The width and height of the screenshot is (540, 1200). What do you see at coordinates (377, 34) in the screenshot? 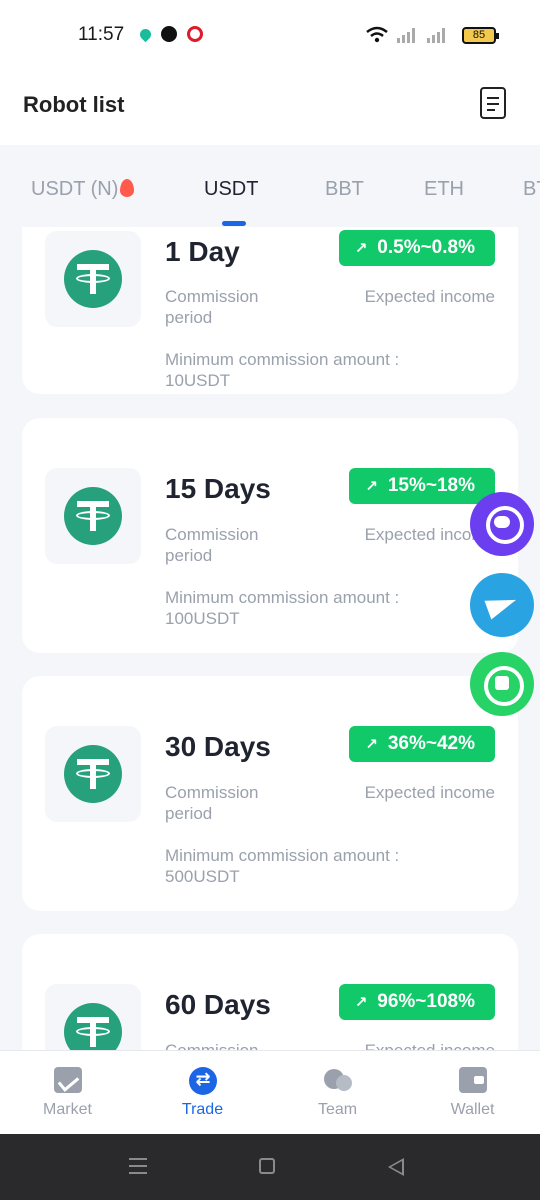
I see `wifi-icon` at bounding box center [377, 34].